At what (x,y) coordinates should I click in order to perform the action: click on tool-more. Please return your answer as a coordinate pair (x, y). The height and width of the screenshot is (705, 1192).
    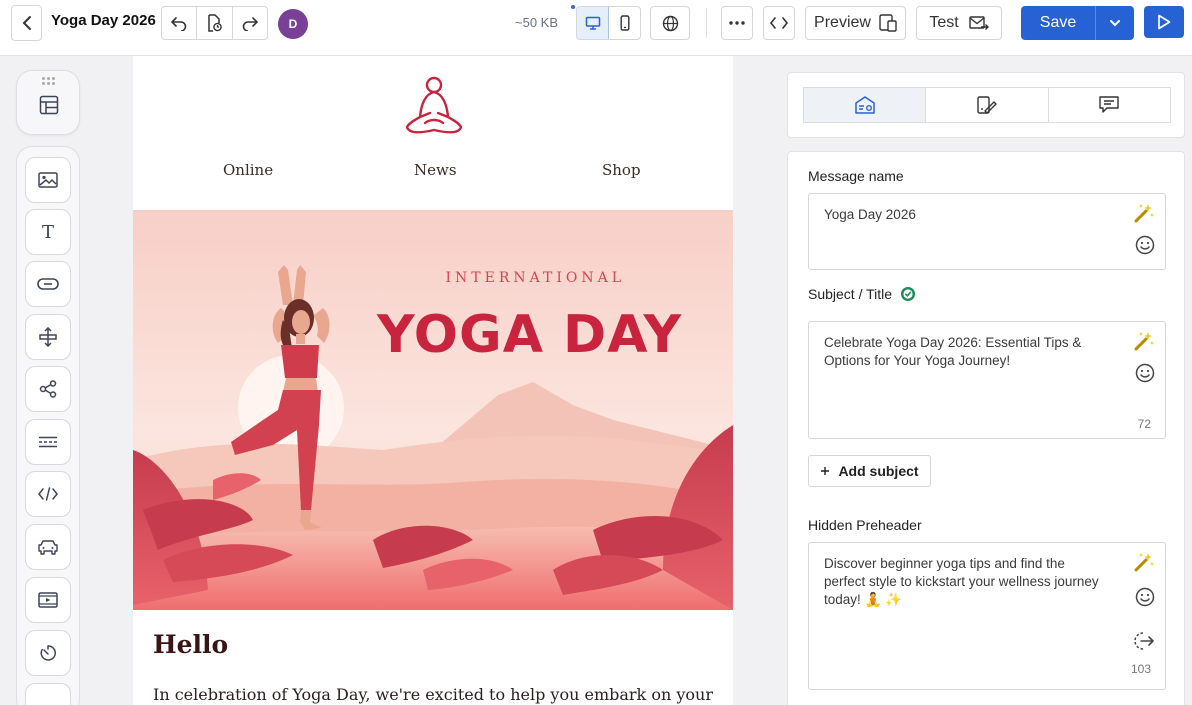
    Looking at the image, I should click on (48, 694).